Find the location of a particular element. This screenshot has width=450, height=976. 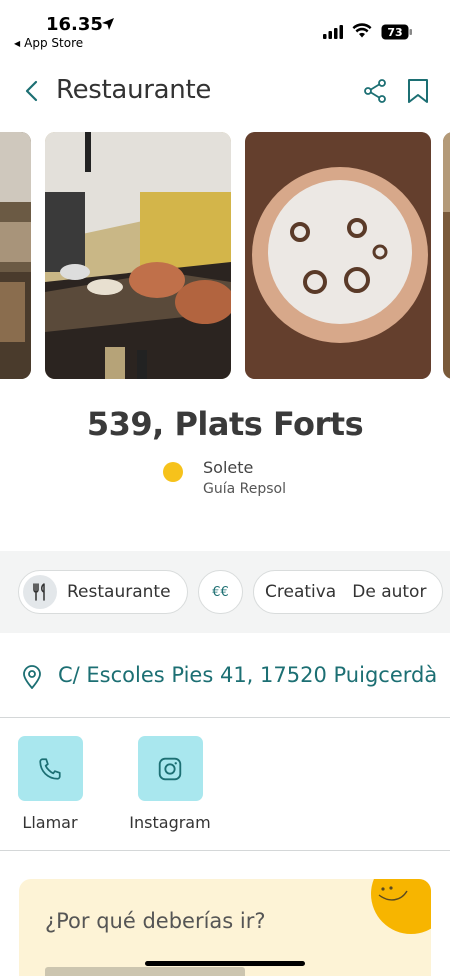

status-bar: 16.35 ◀ App Store 73 is located at coordinates (225, 27).